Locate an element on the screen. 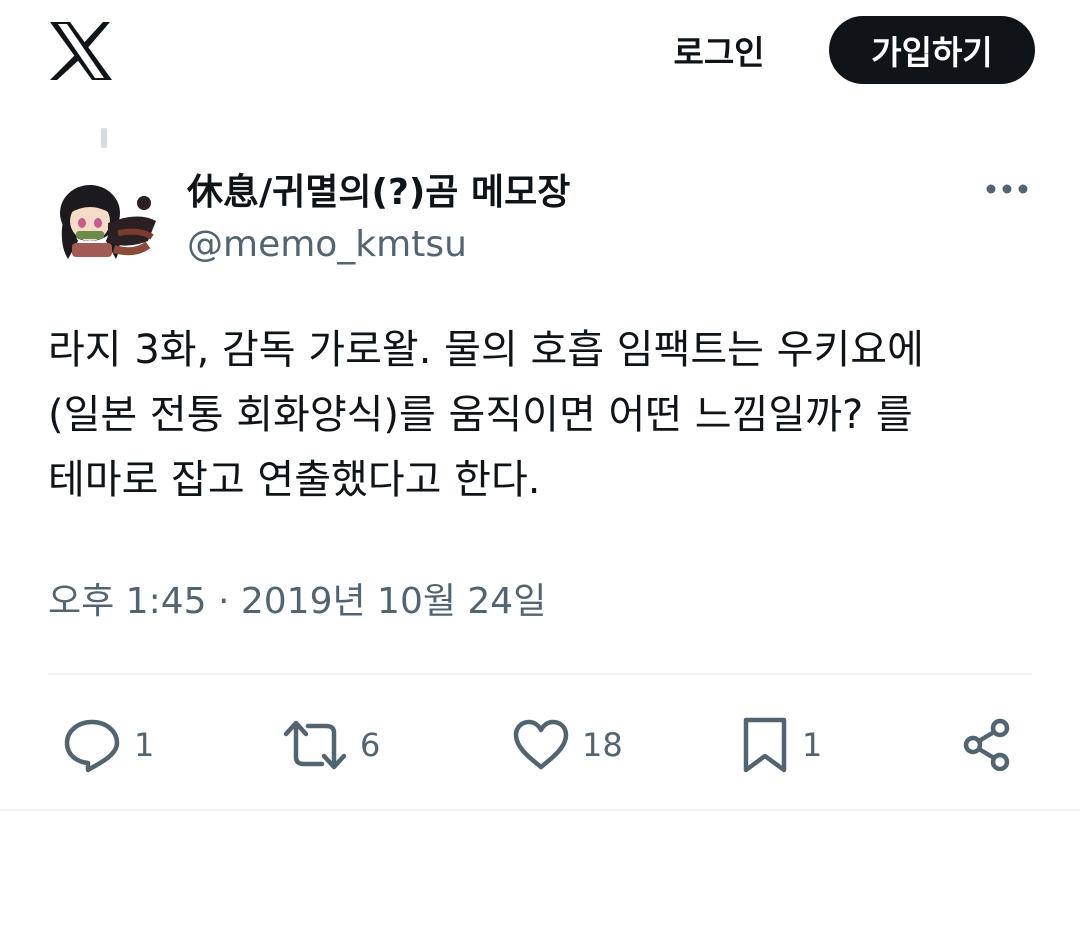 The height and width of the screenshot is (937, 1080). tweet-actions-bar: 1 6 18 1 is located at coordinates (540, 745).